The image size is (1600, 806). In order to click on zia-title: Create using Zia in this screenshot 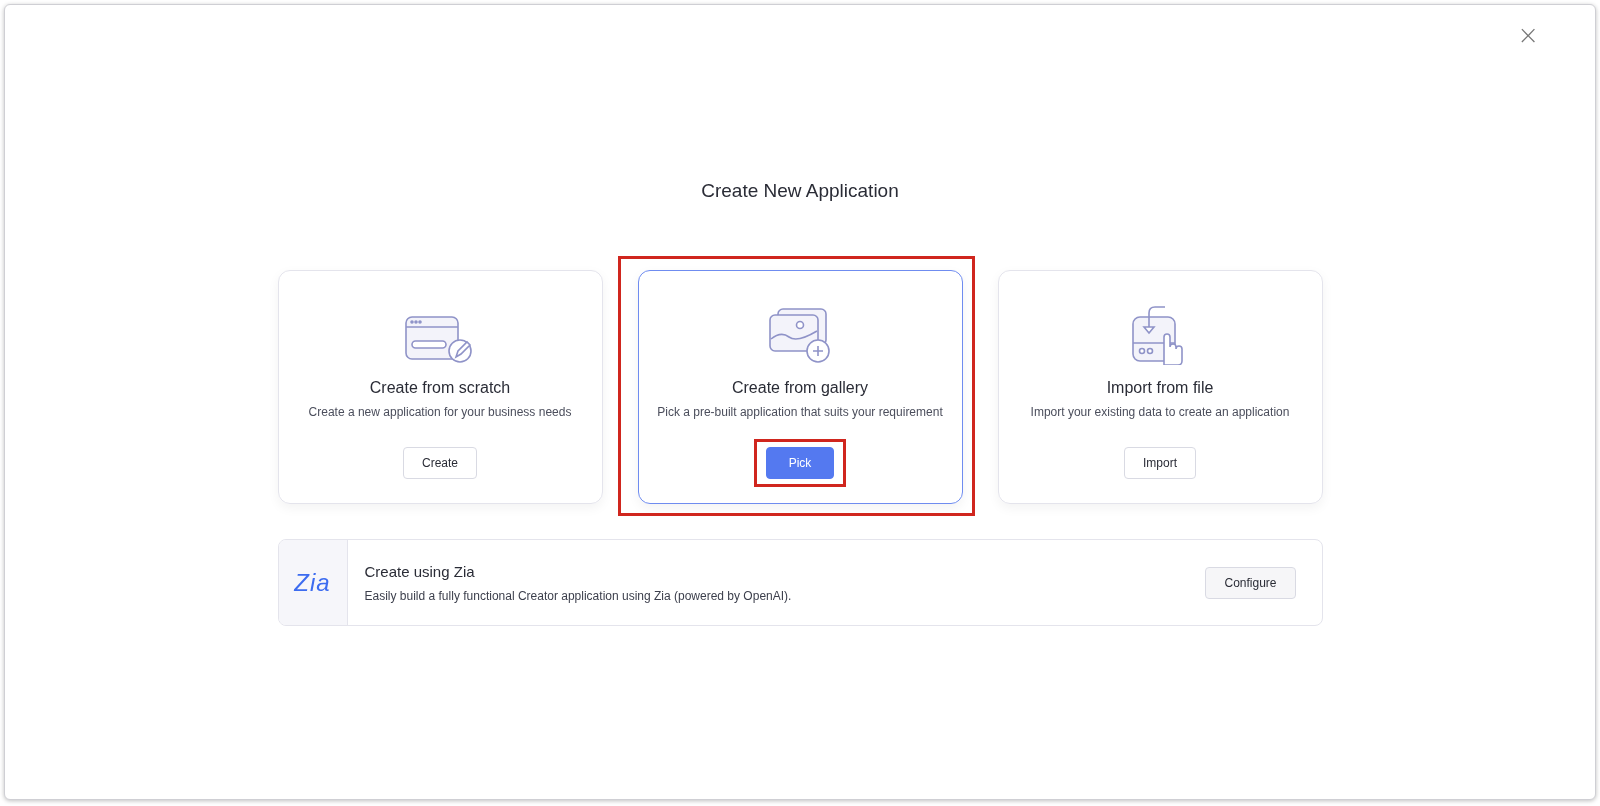, I will do `click(420, 571)`.